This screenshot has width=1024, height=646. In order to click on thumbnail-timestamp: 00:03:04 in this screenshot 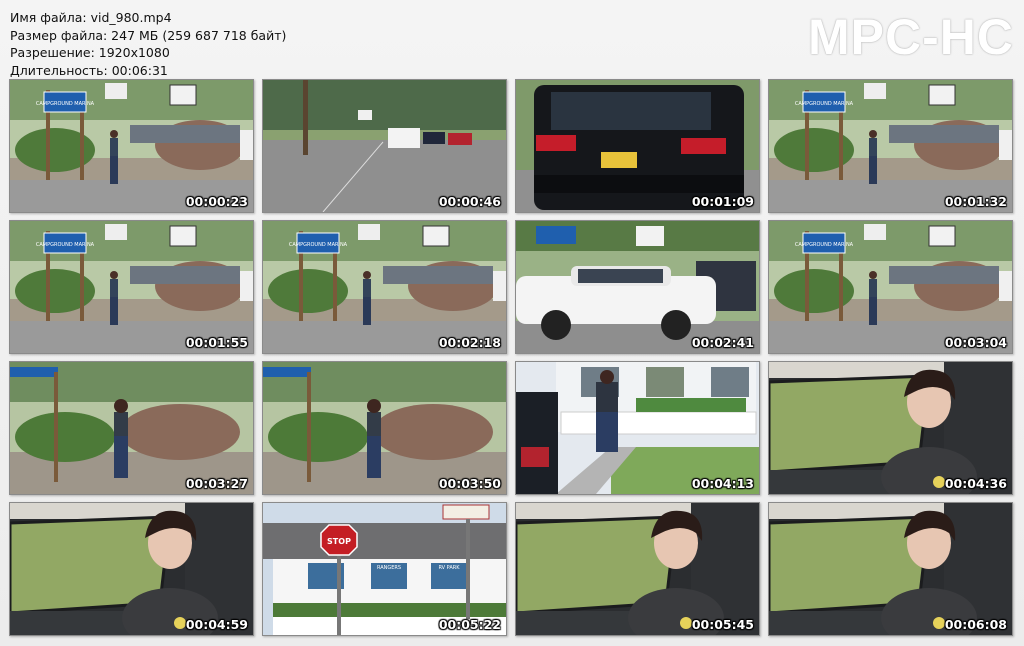, I will do `click(975, 342)`.